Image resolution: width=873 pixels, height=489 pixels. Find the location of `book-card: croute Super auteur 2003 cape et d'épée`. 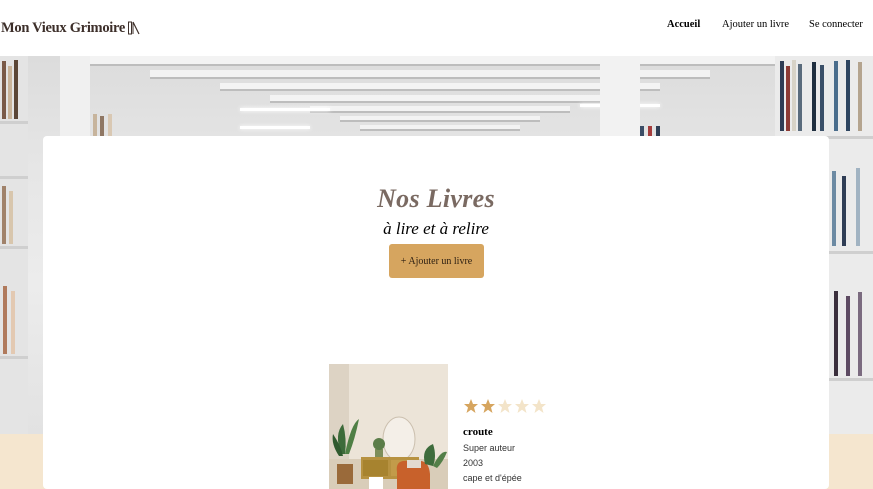

book-card: croute Super auteur 2003 cape et d'épée is located at coordinates (449, 426).